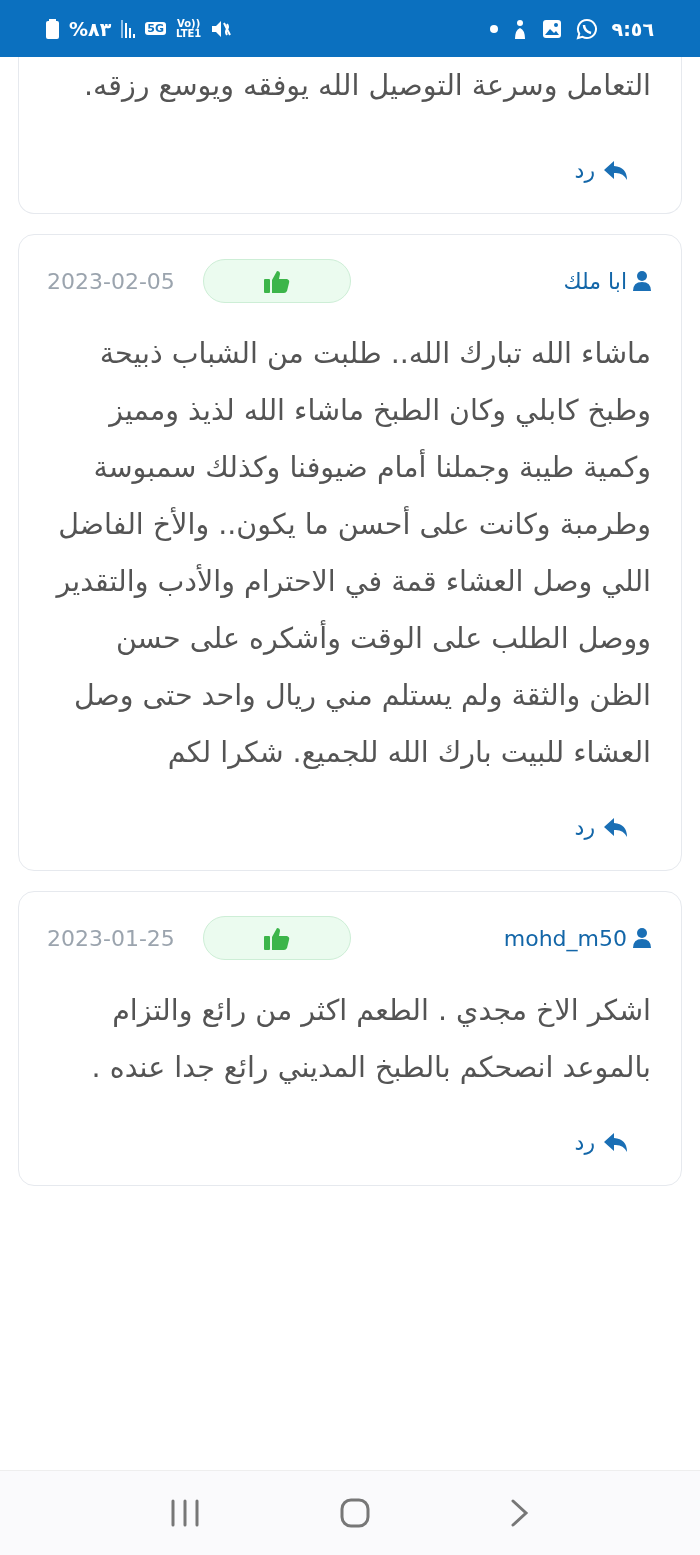  What do you see at coordinates (565, 938) in the screenshot?
I see `author-name: mohd_m50` at bounding box center [565, 938].